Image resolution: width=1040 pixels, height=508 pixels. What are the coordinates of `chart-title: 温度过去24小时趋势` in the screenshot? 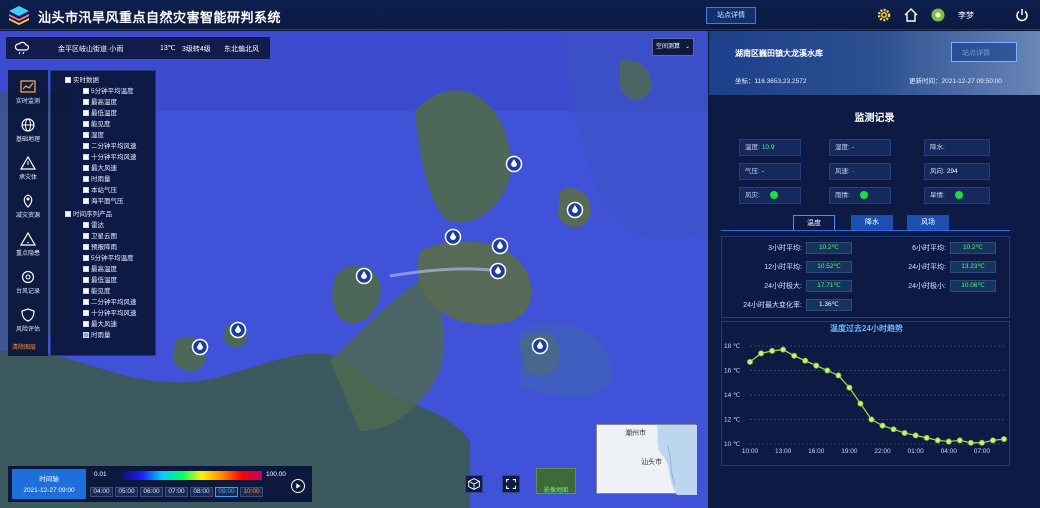 It's located at (866, 328).